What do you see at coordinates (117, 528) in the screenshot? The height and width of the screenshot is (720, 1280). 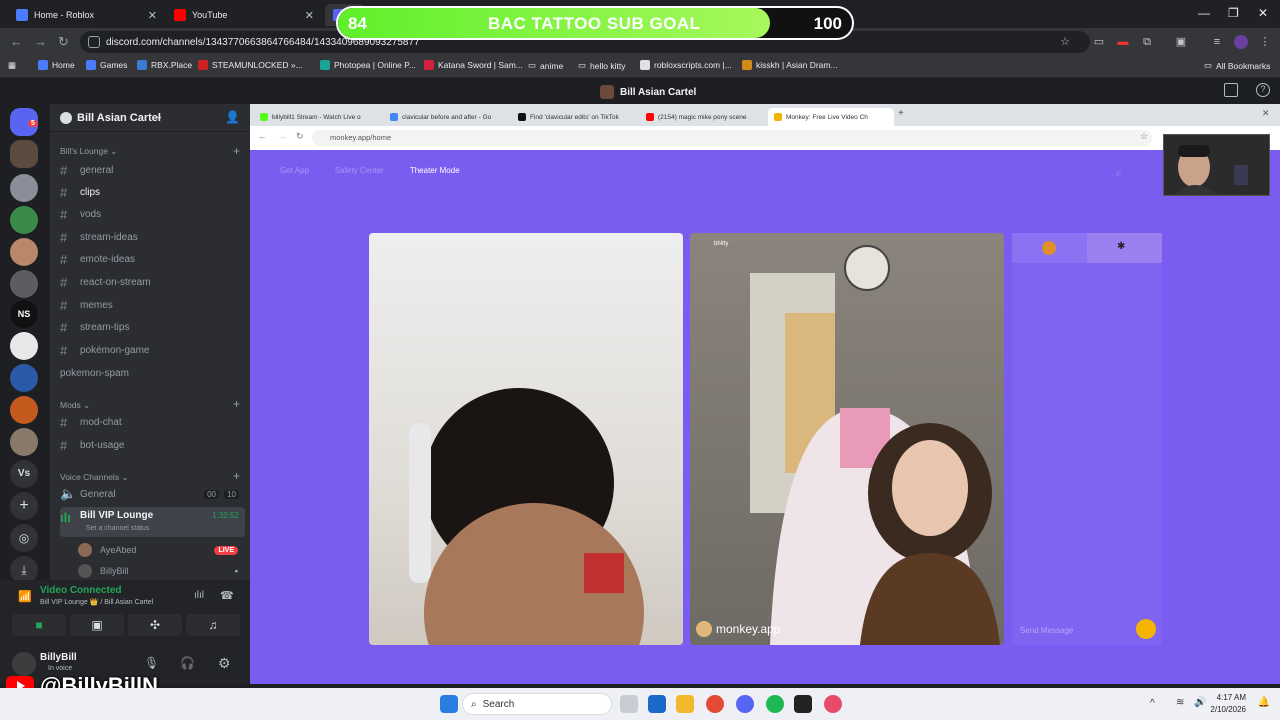 I see `channel-status: Set a channel status` at bounding box center [117, 528].